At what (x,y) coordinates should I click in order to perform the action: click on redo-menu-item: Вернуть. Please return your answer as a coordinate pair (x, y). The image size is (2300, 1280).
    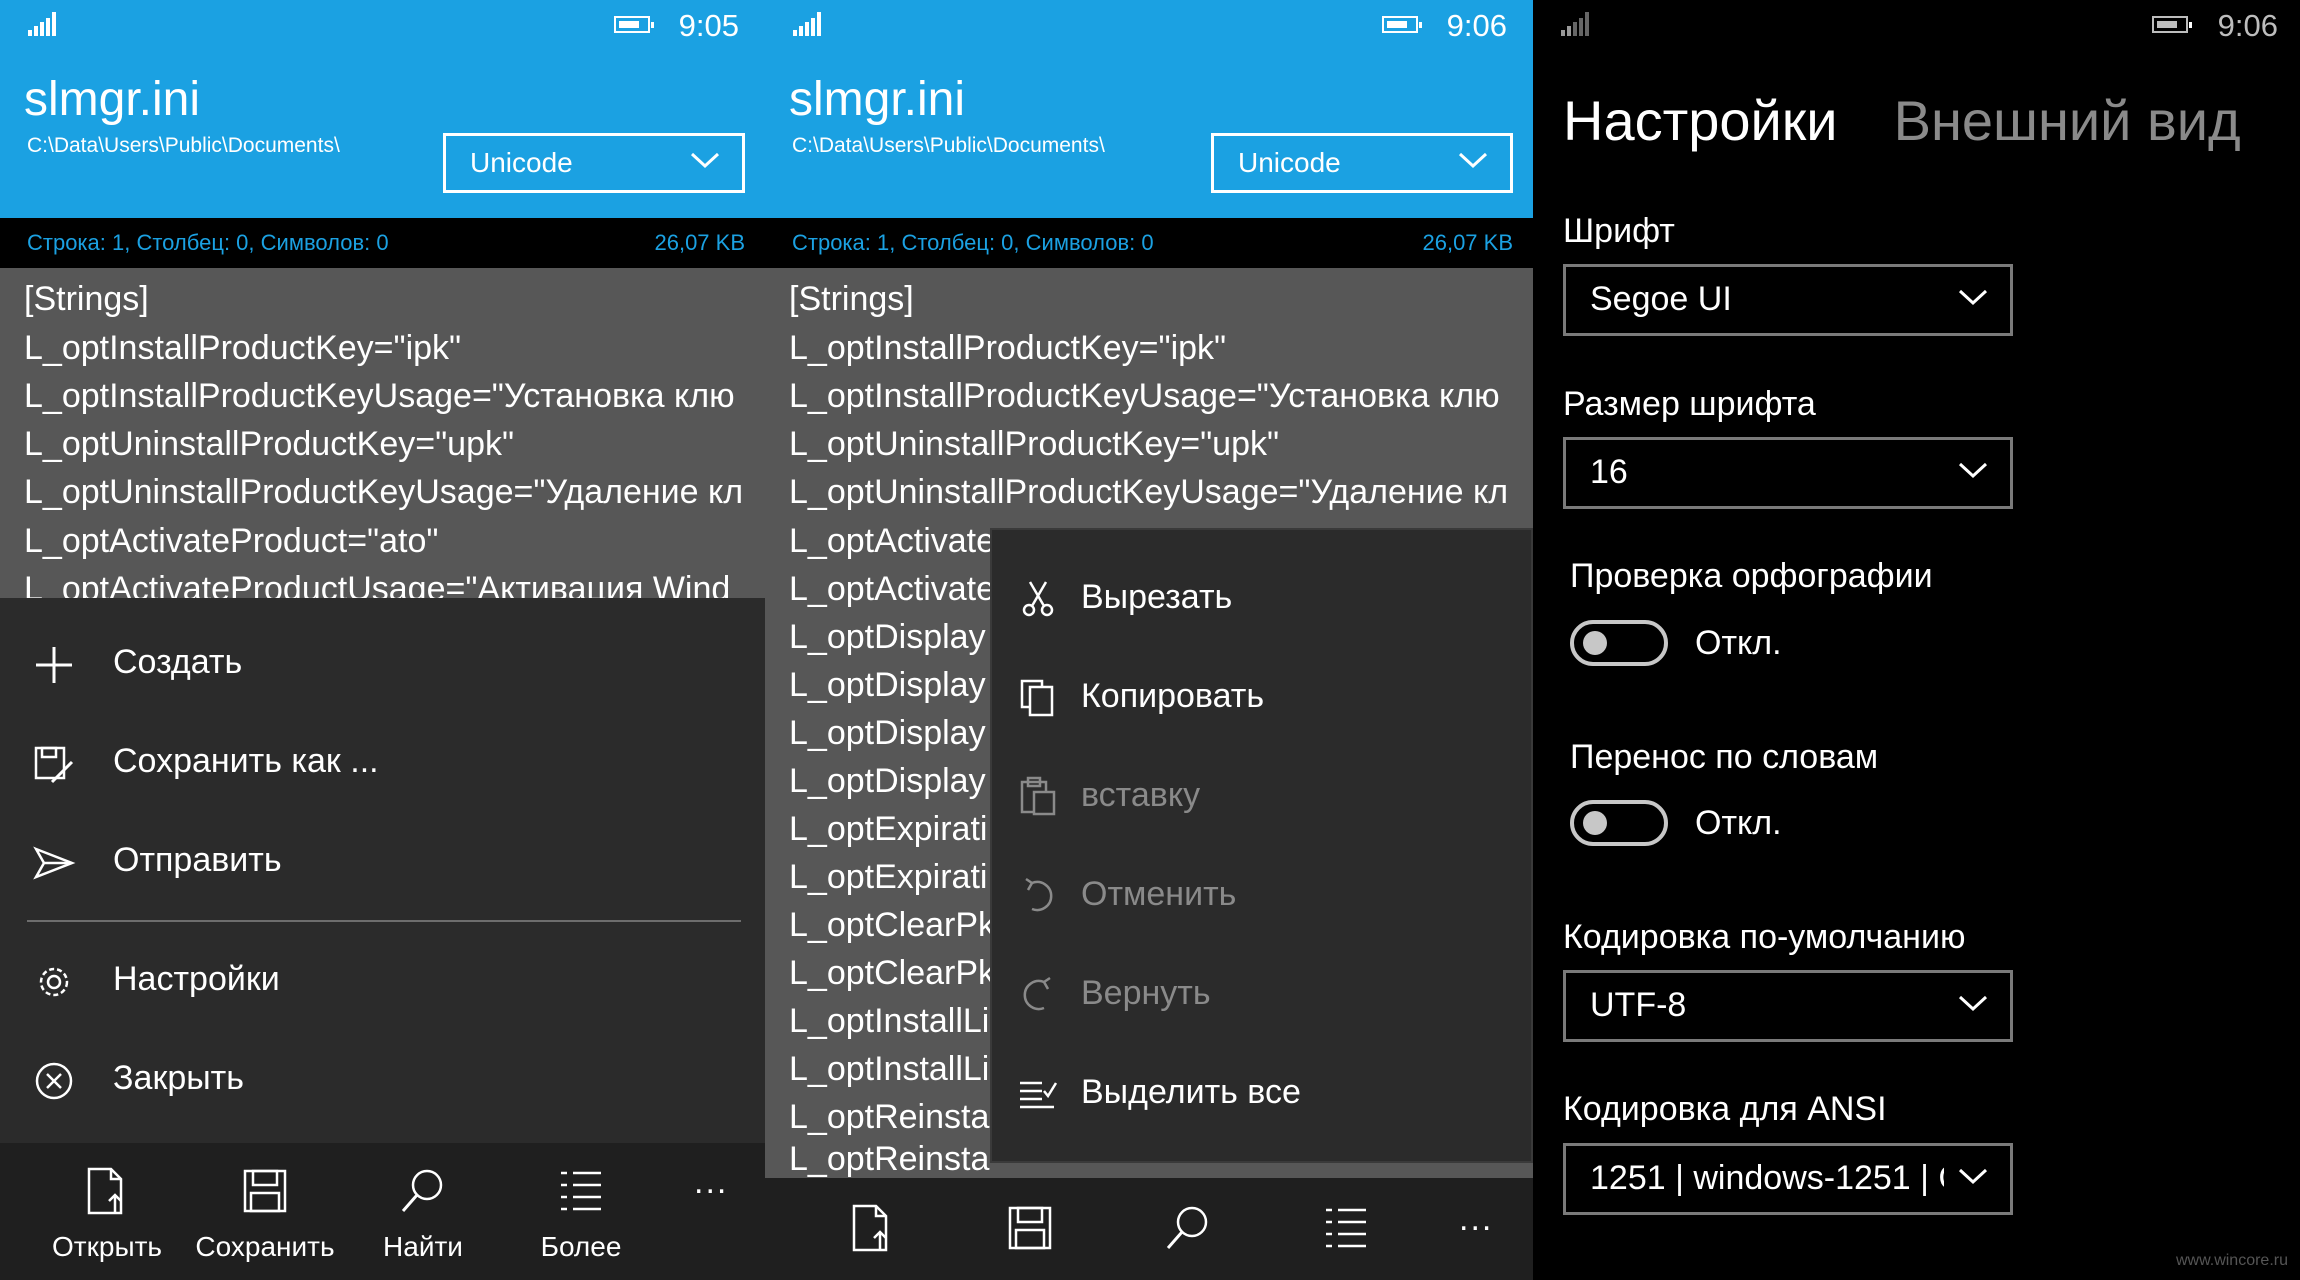
    Looking at the image, I should click on (1261, 995).